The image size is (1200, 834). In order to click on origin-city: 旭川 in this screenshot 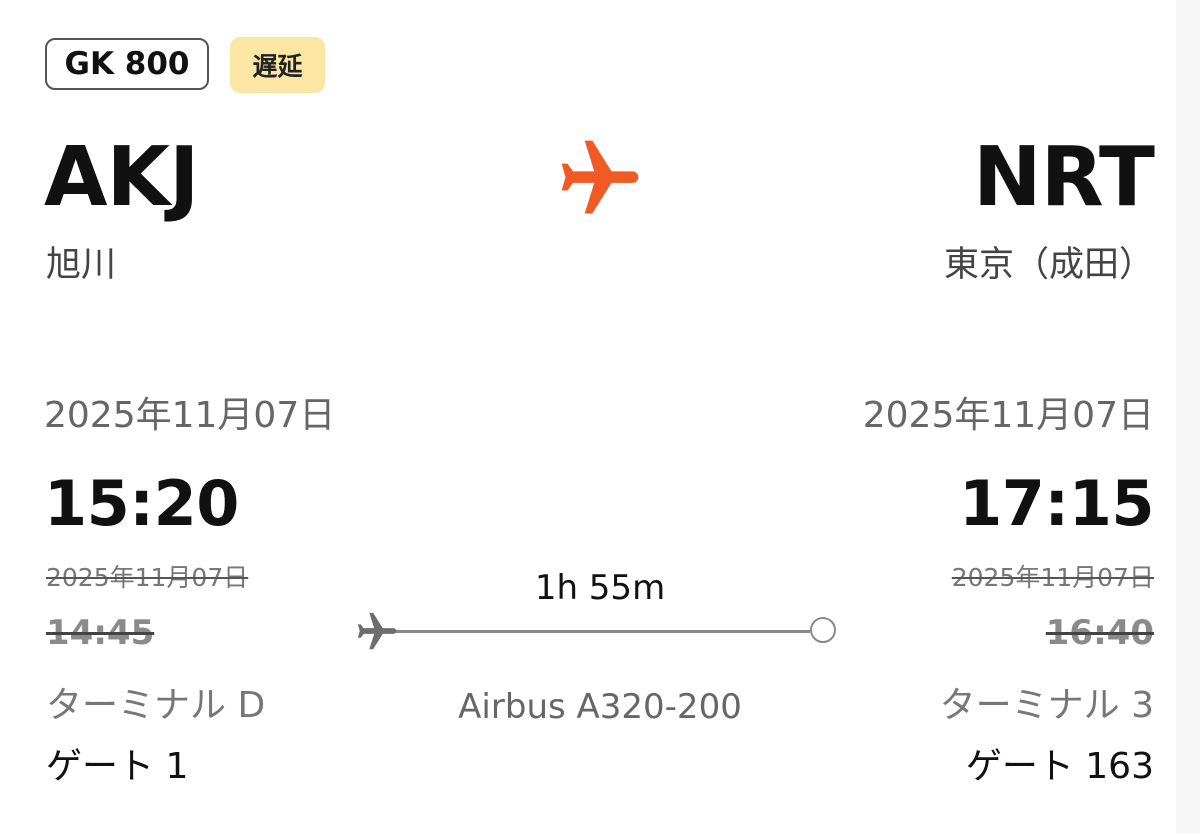, I will do `click(81, 265)`.